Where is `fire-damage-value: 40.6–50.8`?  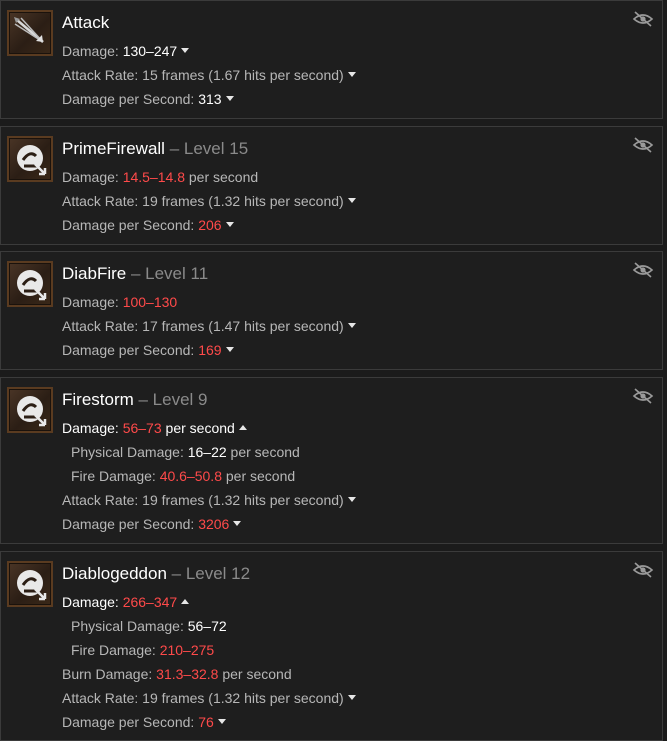
fire-damage-value: 40.6–50.8 is located at coordinates (190, 476).